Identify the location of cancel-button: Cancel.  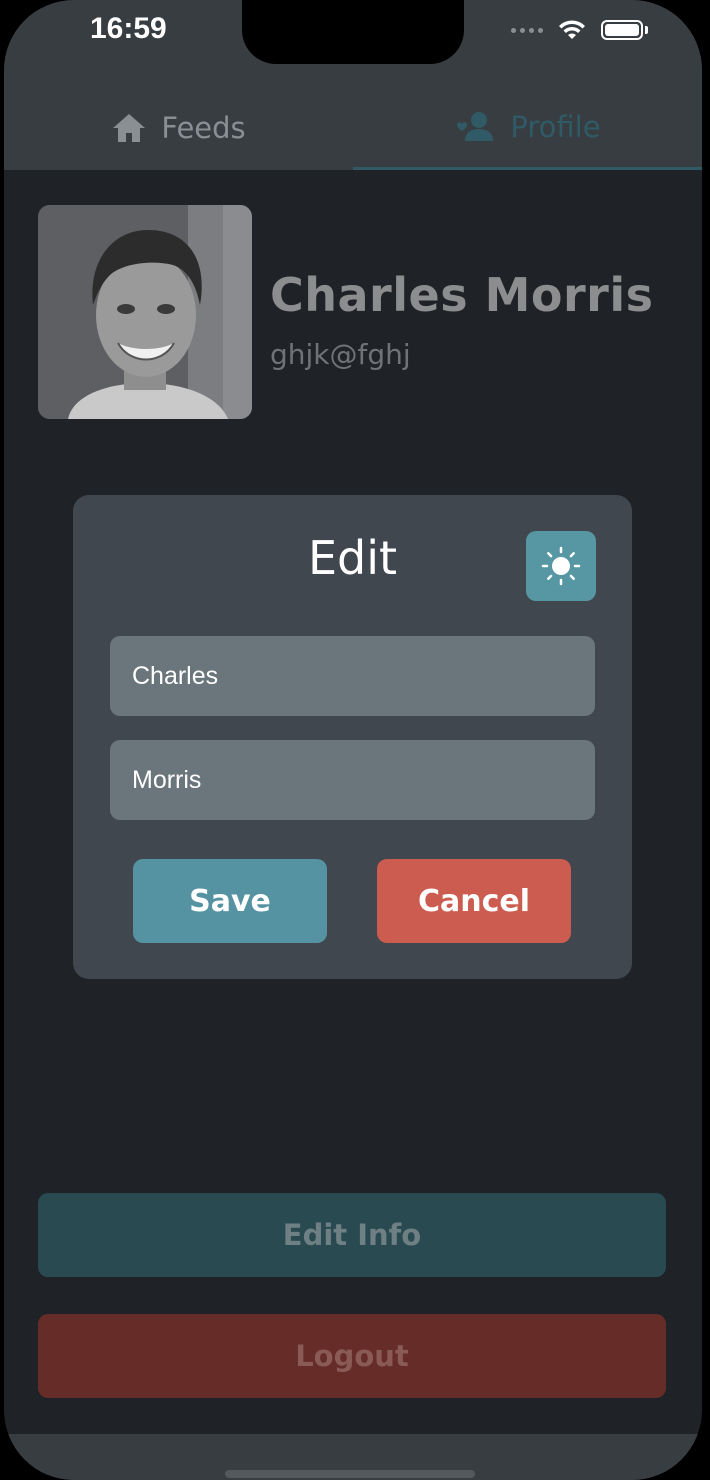
(474, 901).